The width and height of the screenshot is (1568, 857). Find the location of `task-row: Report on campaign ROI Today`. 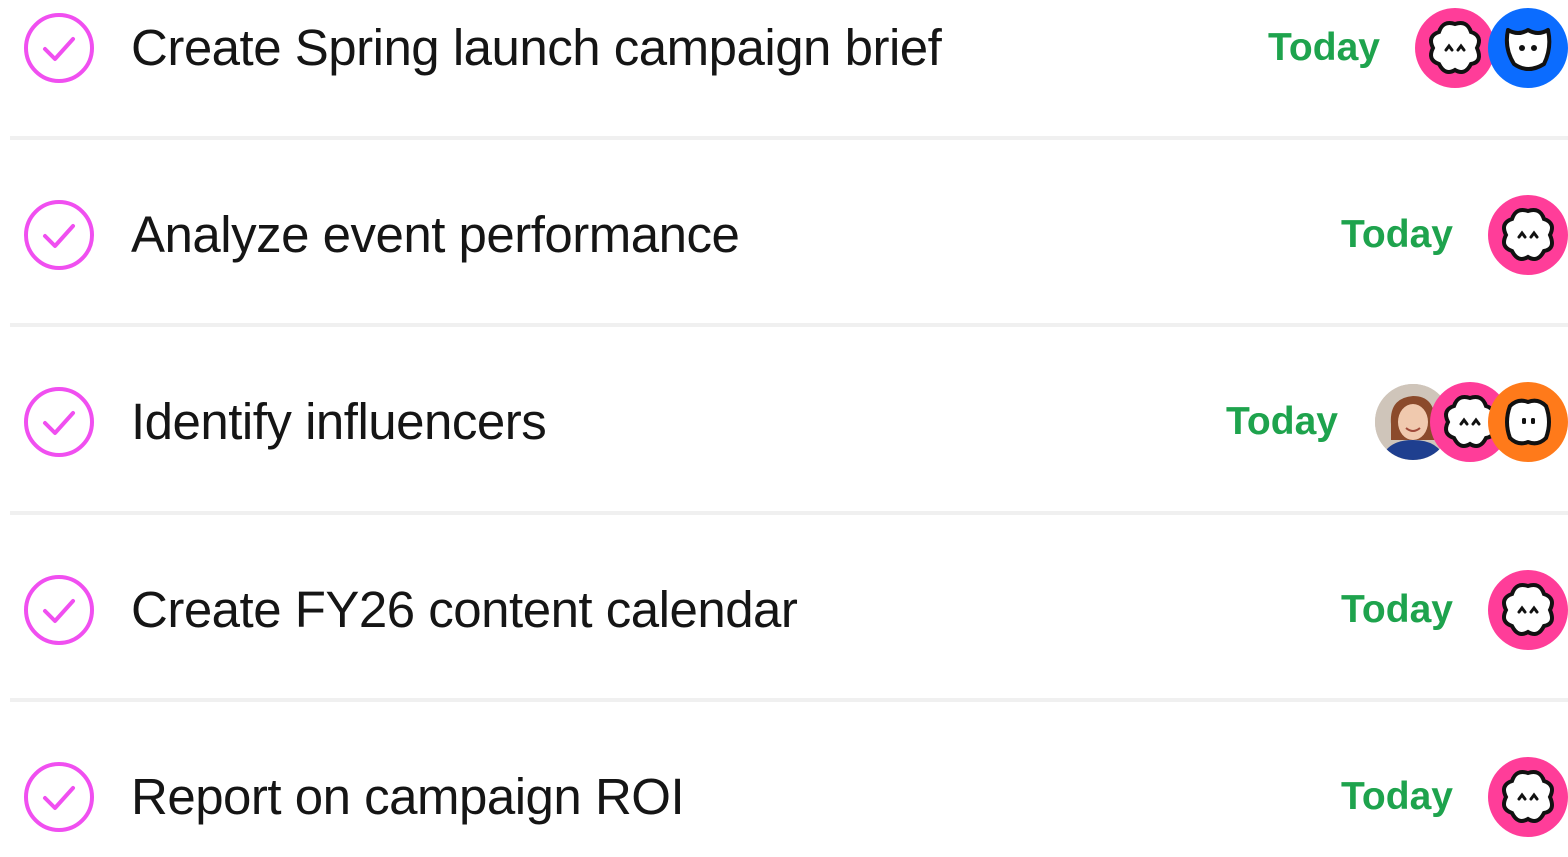

task-row: Report on campaign ROI Today is located at coordinates (784, 797).